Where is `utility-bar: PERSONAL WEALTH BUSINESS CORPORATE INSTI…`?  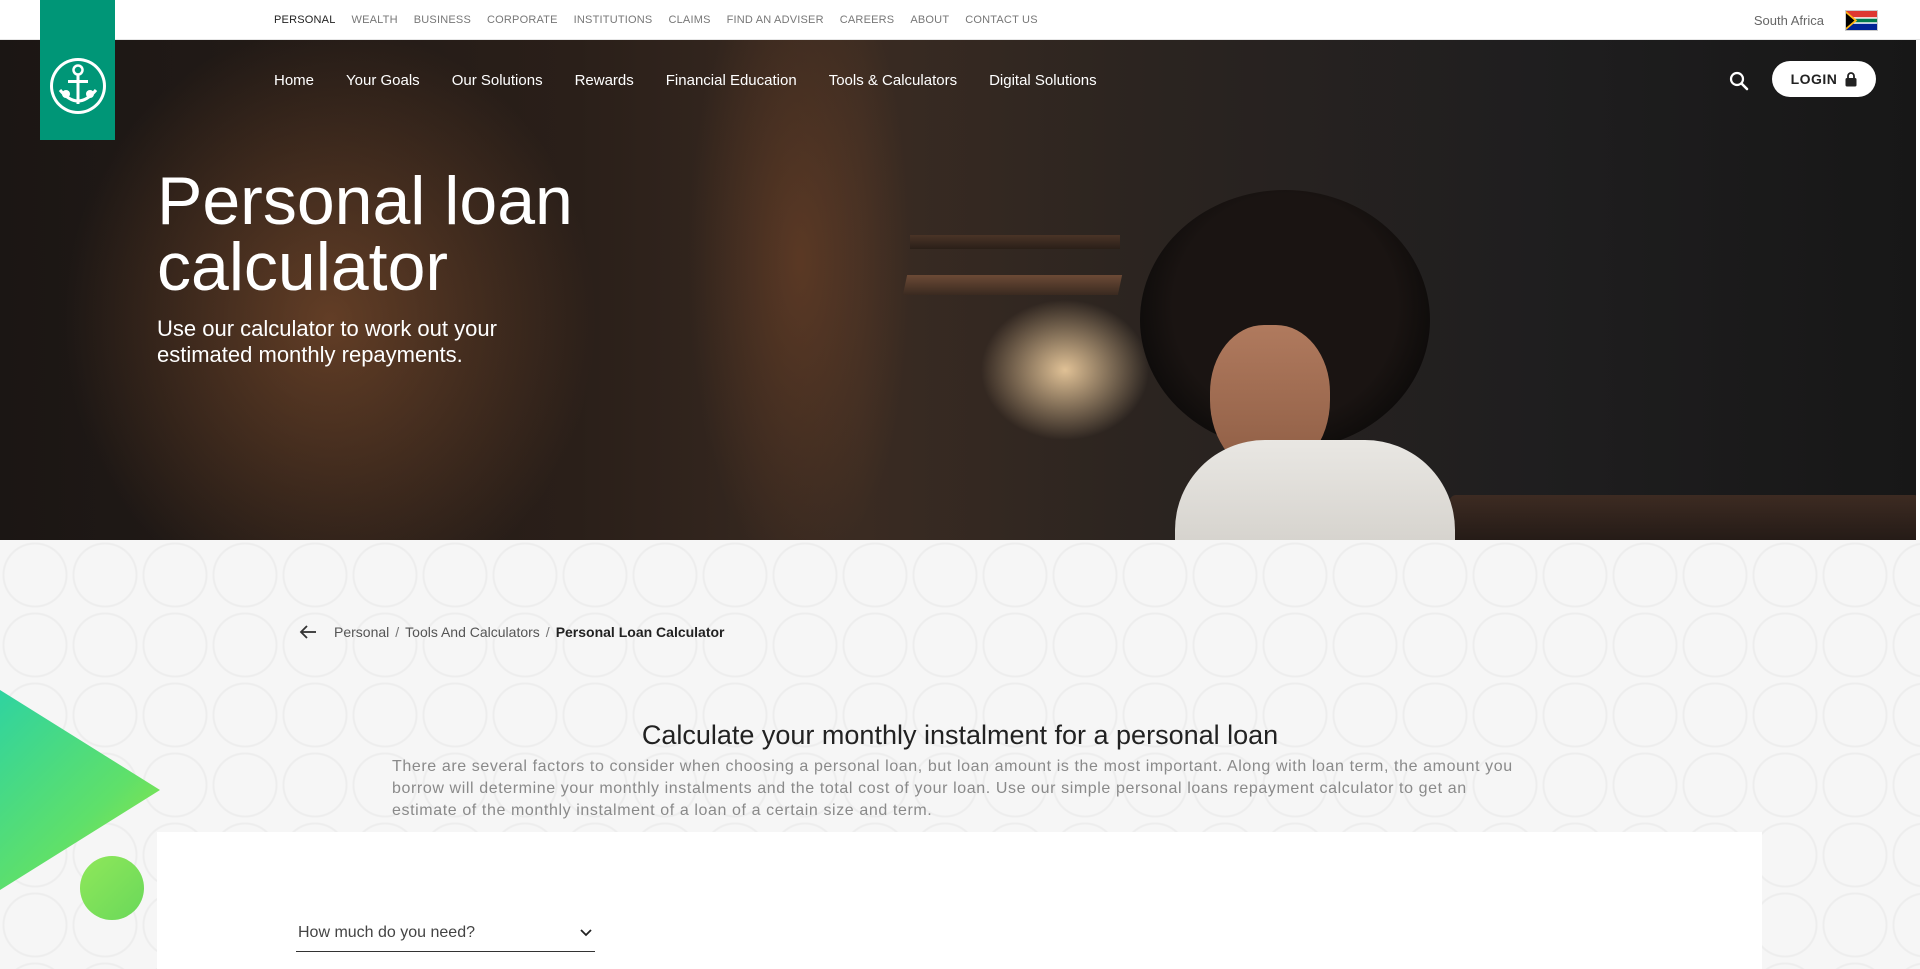 utility-bar: PERSONAL WEALTH BUSINESS CORPORATE INSTI… is located at coordinates (960, 20).